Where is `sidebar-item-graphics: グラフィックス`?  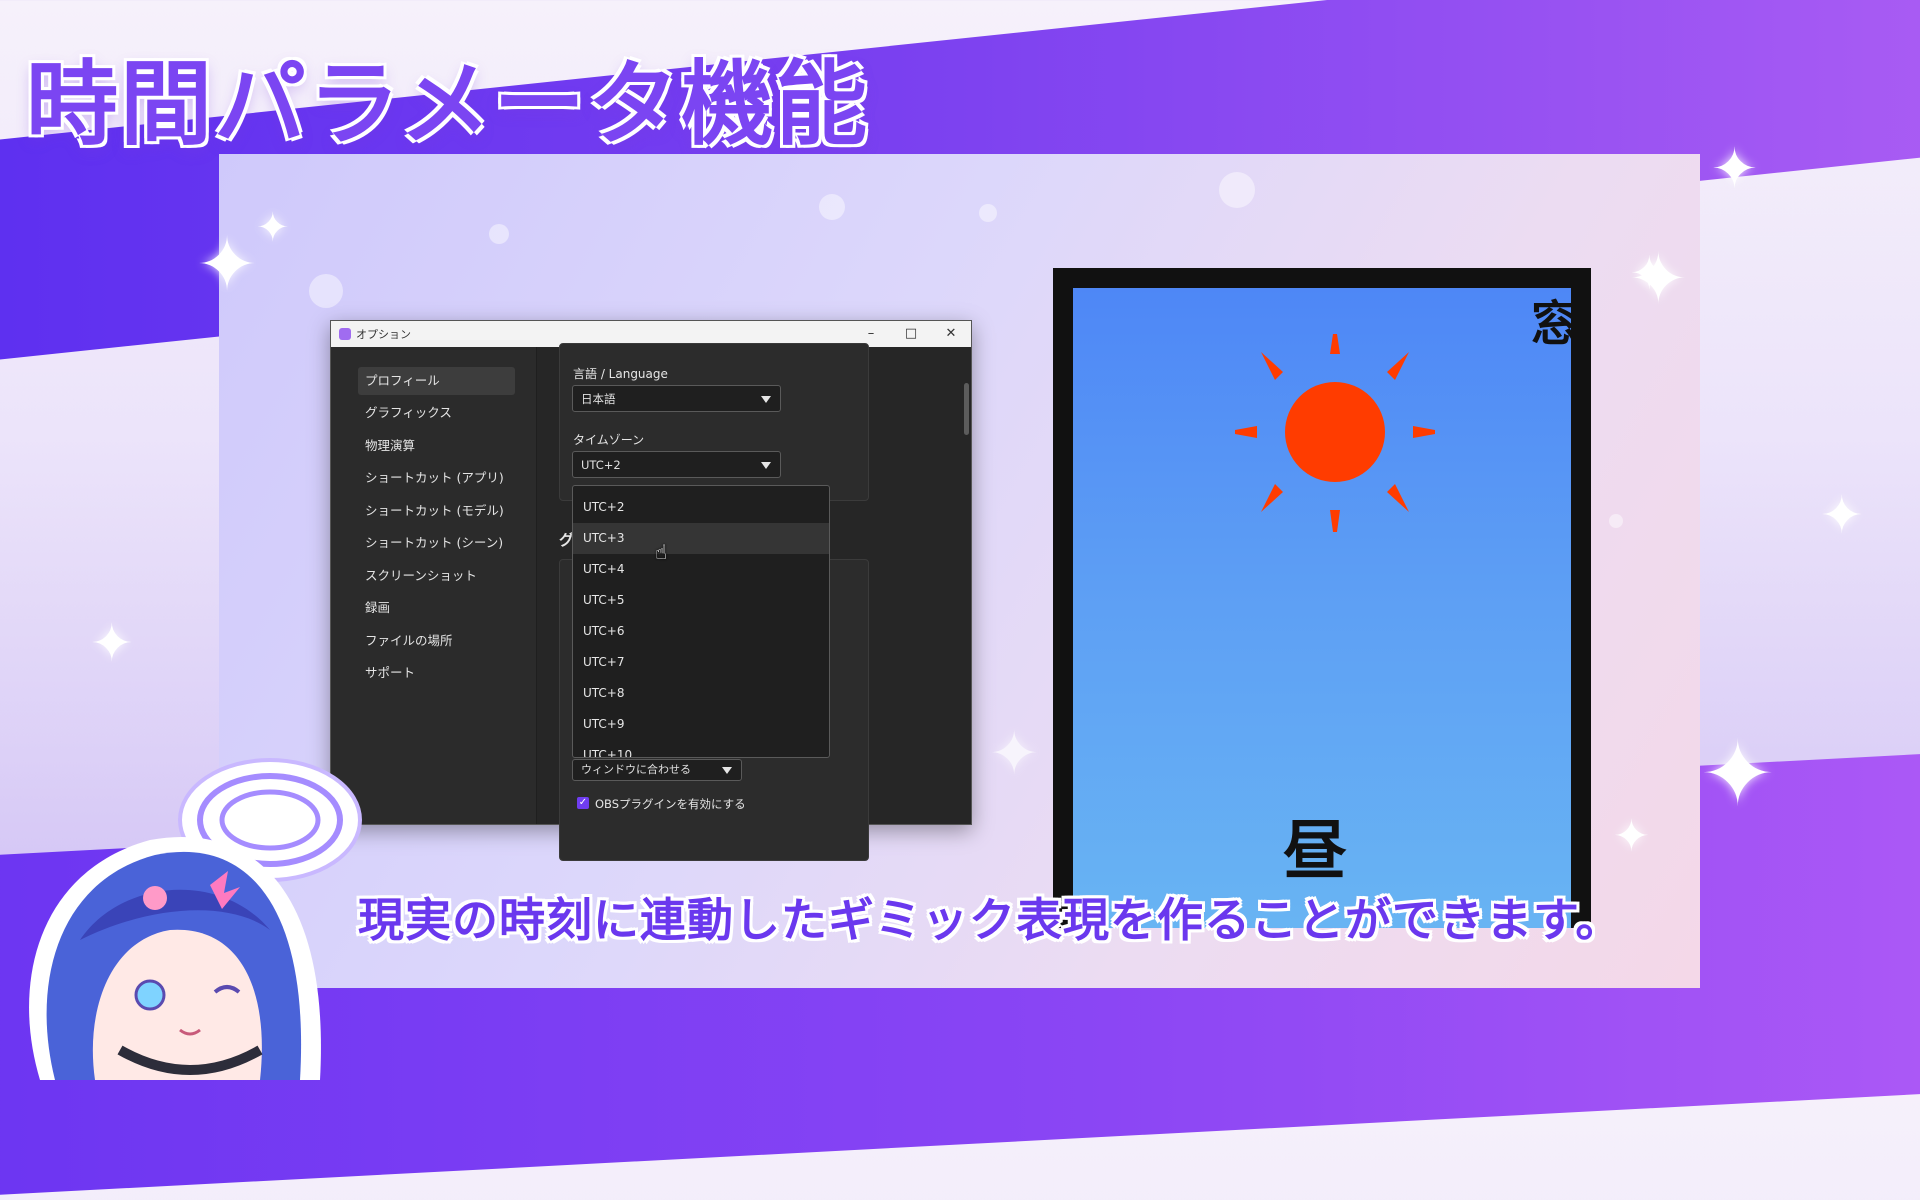 sidebar-item-graphics: グラフィックス is located at coordinates (436, 413).